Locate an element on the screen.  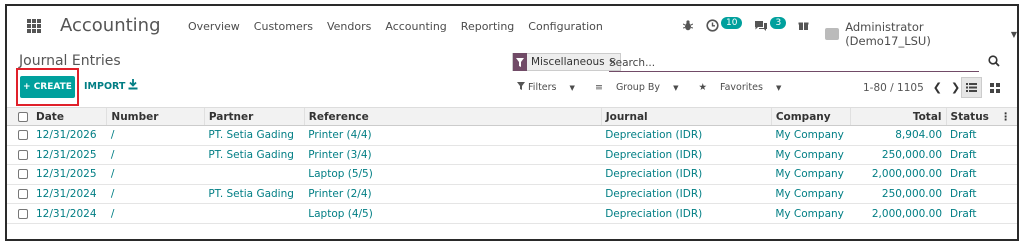
avatar is located at coordinates (832, 34).